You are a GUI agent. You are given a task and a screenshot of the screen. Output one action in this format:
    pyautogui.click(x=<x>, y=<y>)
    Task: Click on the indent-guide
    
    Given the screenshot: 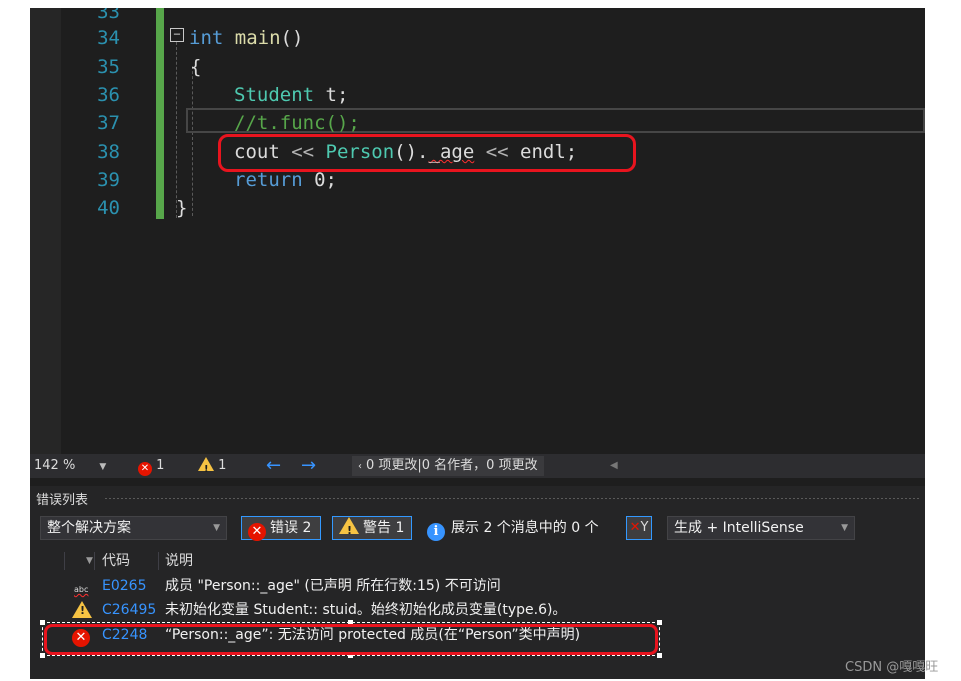 What is the action you would take?
    pyautogui.click(x=192, y=141)
    